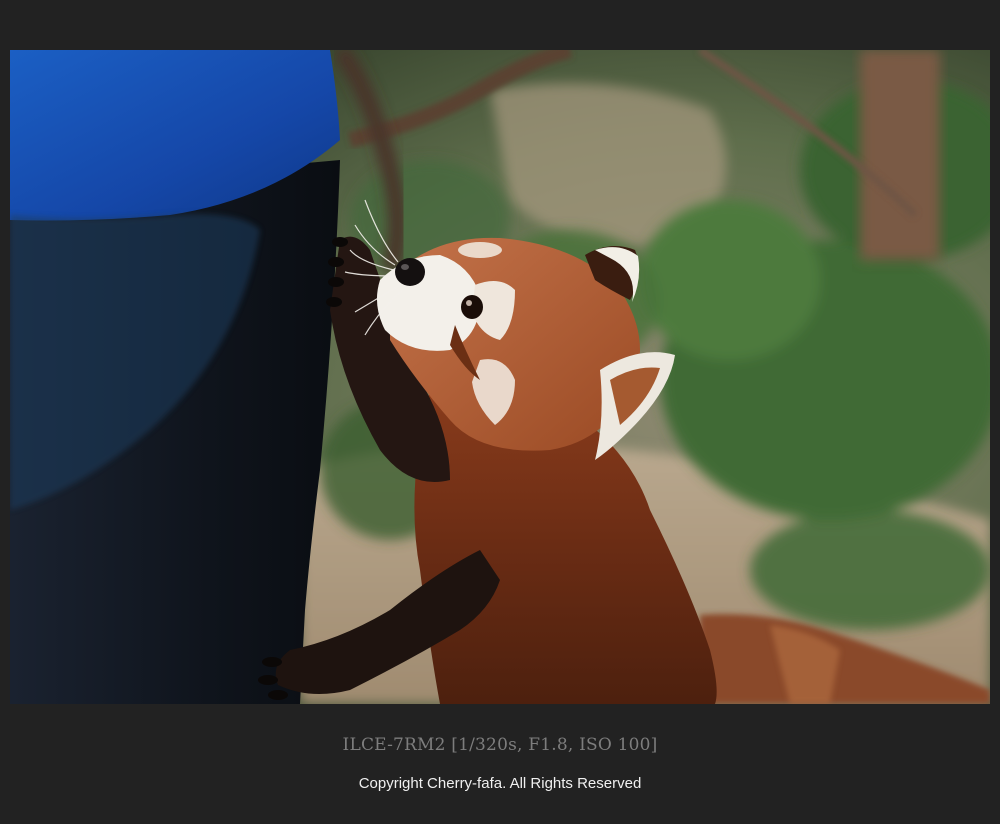  Describe the element at coordinates (500, 745) in the screenshot. I see `camera-exif-caption: ILCE-7RM2 [1/320s, F1.8, ISO 100]` at that location.